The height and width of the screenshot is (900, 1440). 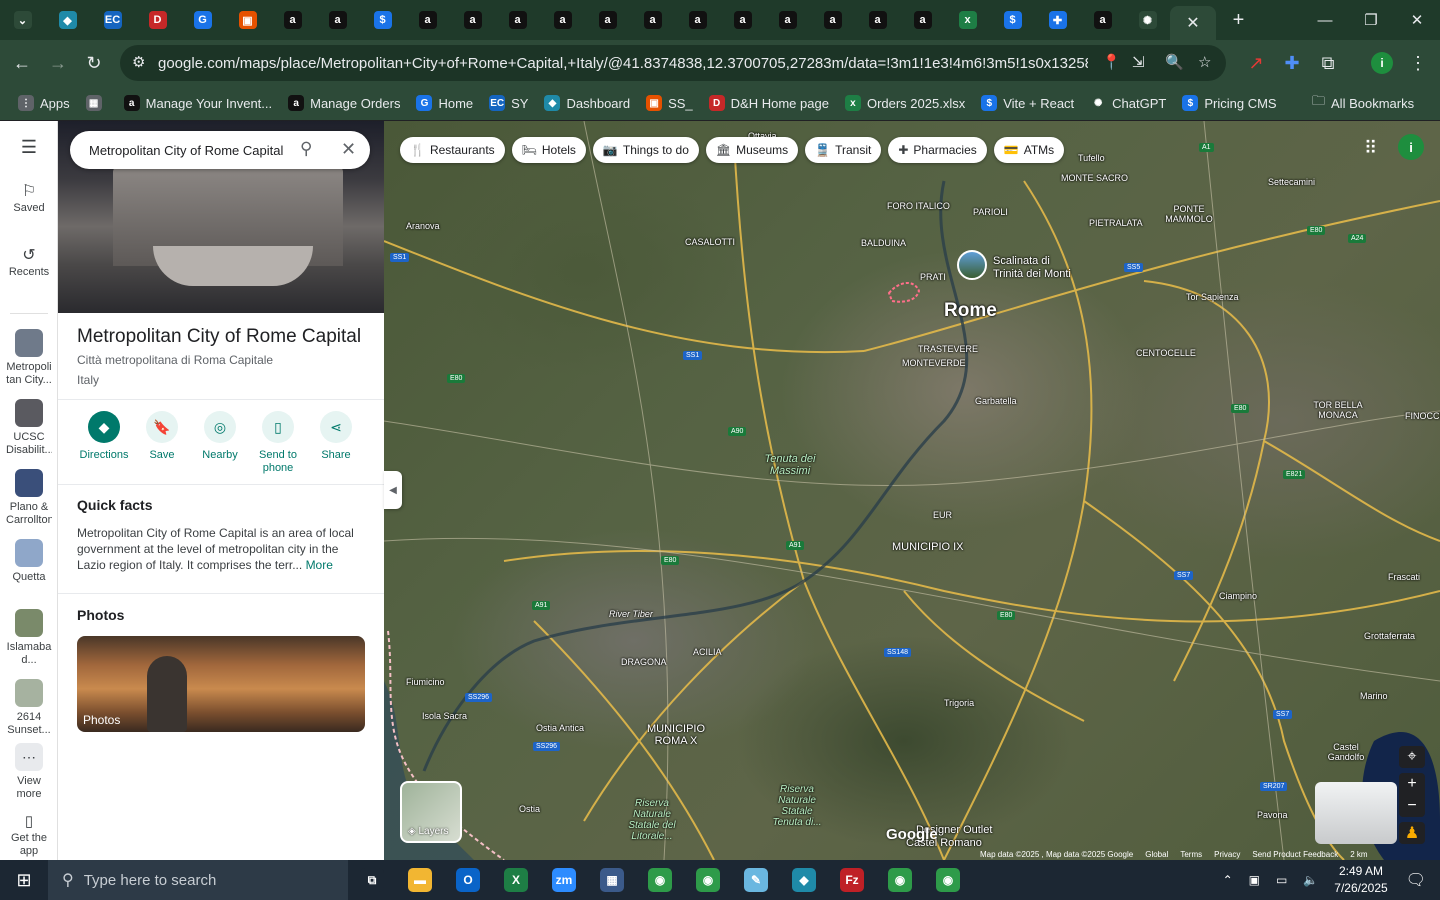 What do you see at coordinates (1358, 854) in the screenshot?
I see `attribution-item: 2 km` at bounding box center [1358, 854].